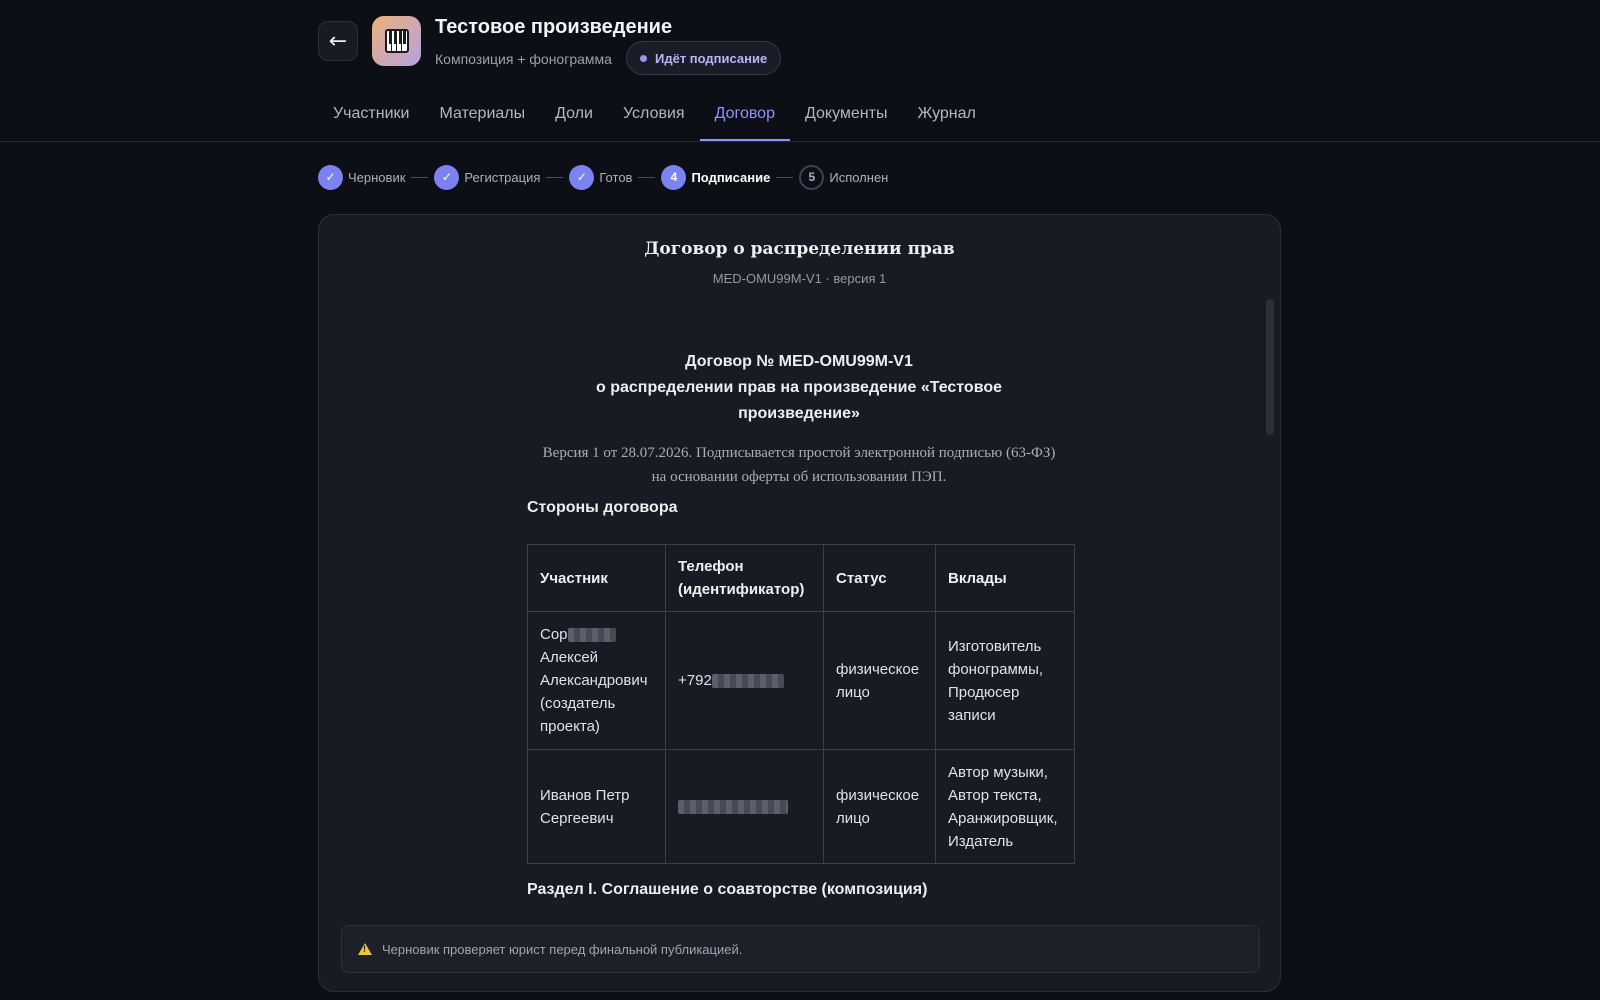 Image resolution: width=1600 pixels, height=1000 pixels. What do you see at coordinates (674, 177) in the screenshot?
I see `step-number: 4` at bounding box center [674, 177].